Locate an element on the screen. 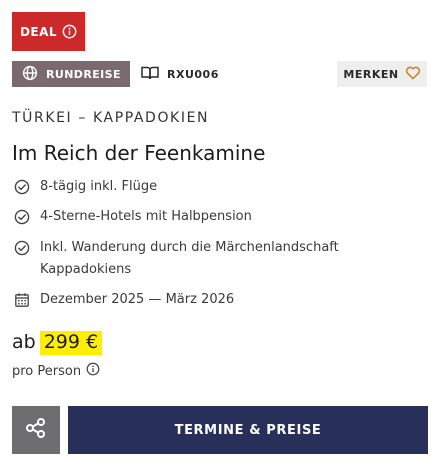  trip-region: TÜRKEI – KAPPADOKIEN is located at coordinates (111, 118).